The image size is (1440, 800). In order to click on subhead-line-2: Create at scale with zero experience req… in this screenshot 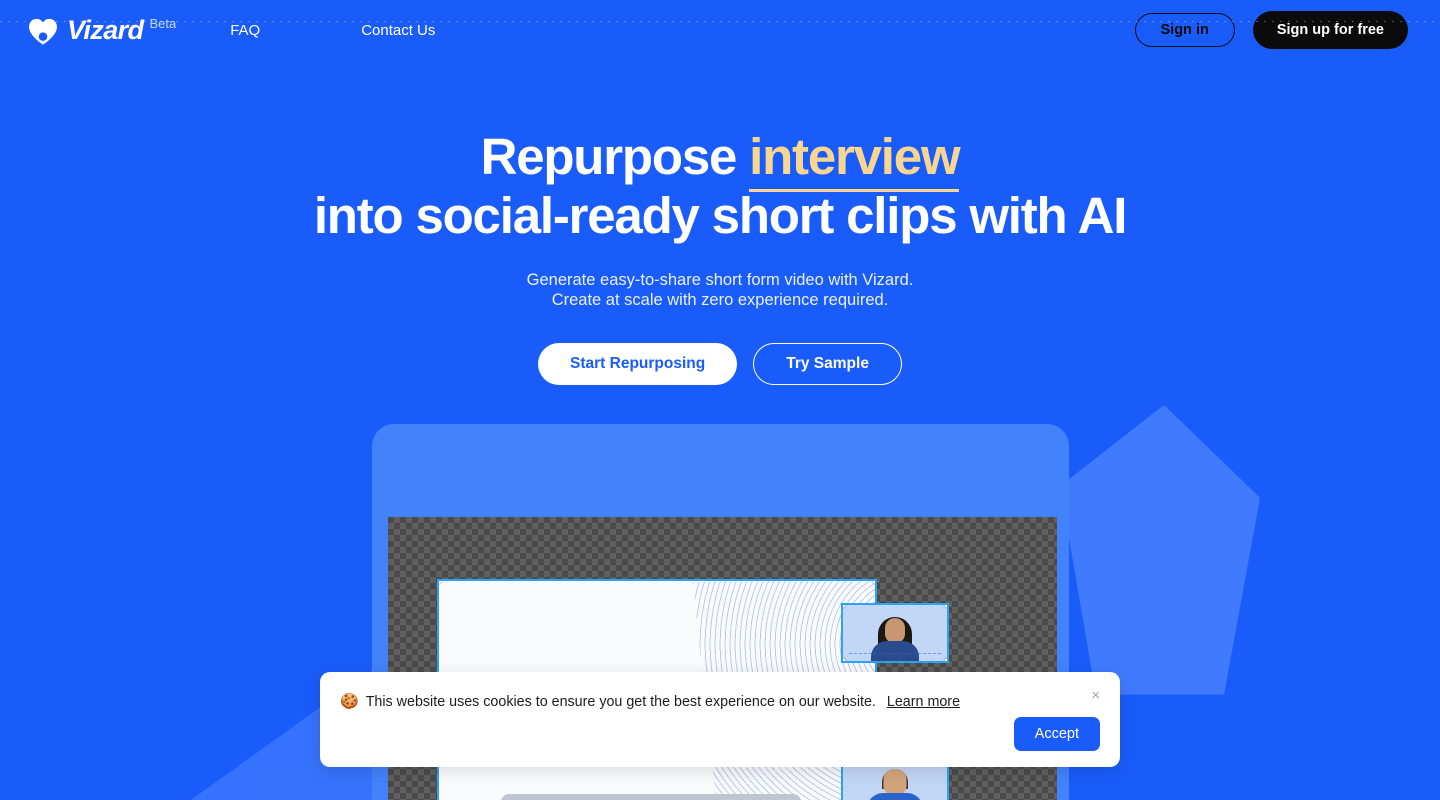, I will do `click(720, 300)`.